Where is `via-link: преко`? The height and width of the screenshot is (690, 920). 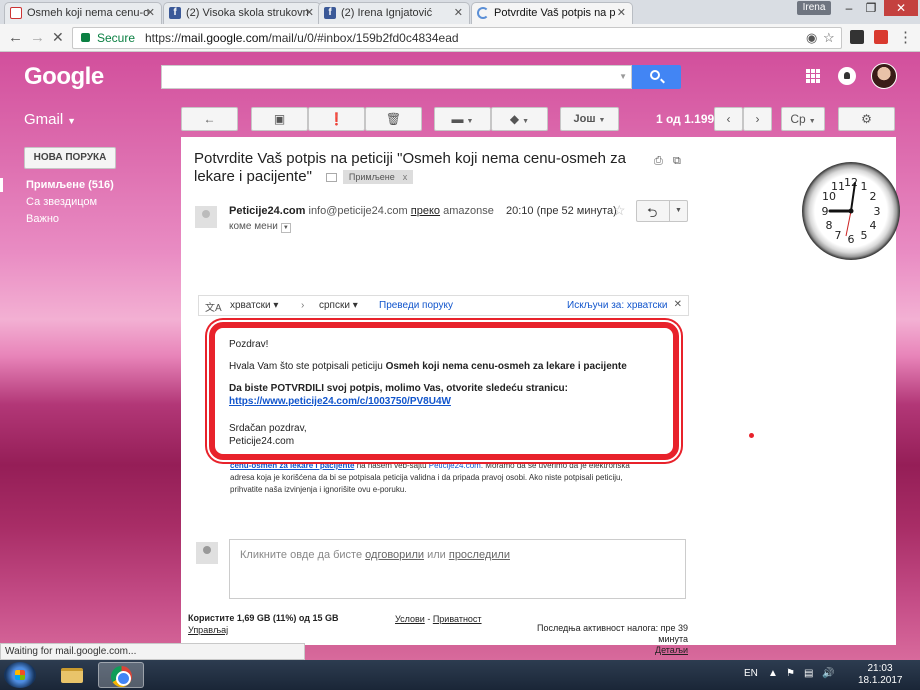 via-link: преко is located at coordinates (425, 211).